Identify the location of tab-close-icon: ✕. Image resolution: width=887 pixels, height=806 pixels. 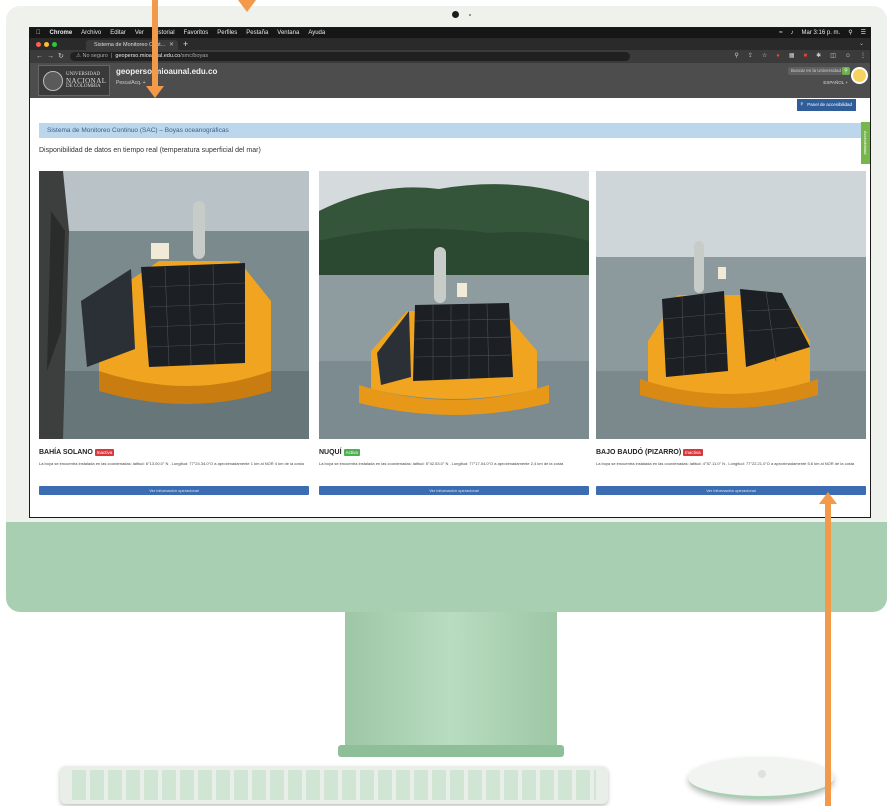
(171, 45).